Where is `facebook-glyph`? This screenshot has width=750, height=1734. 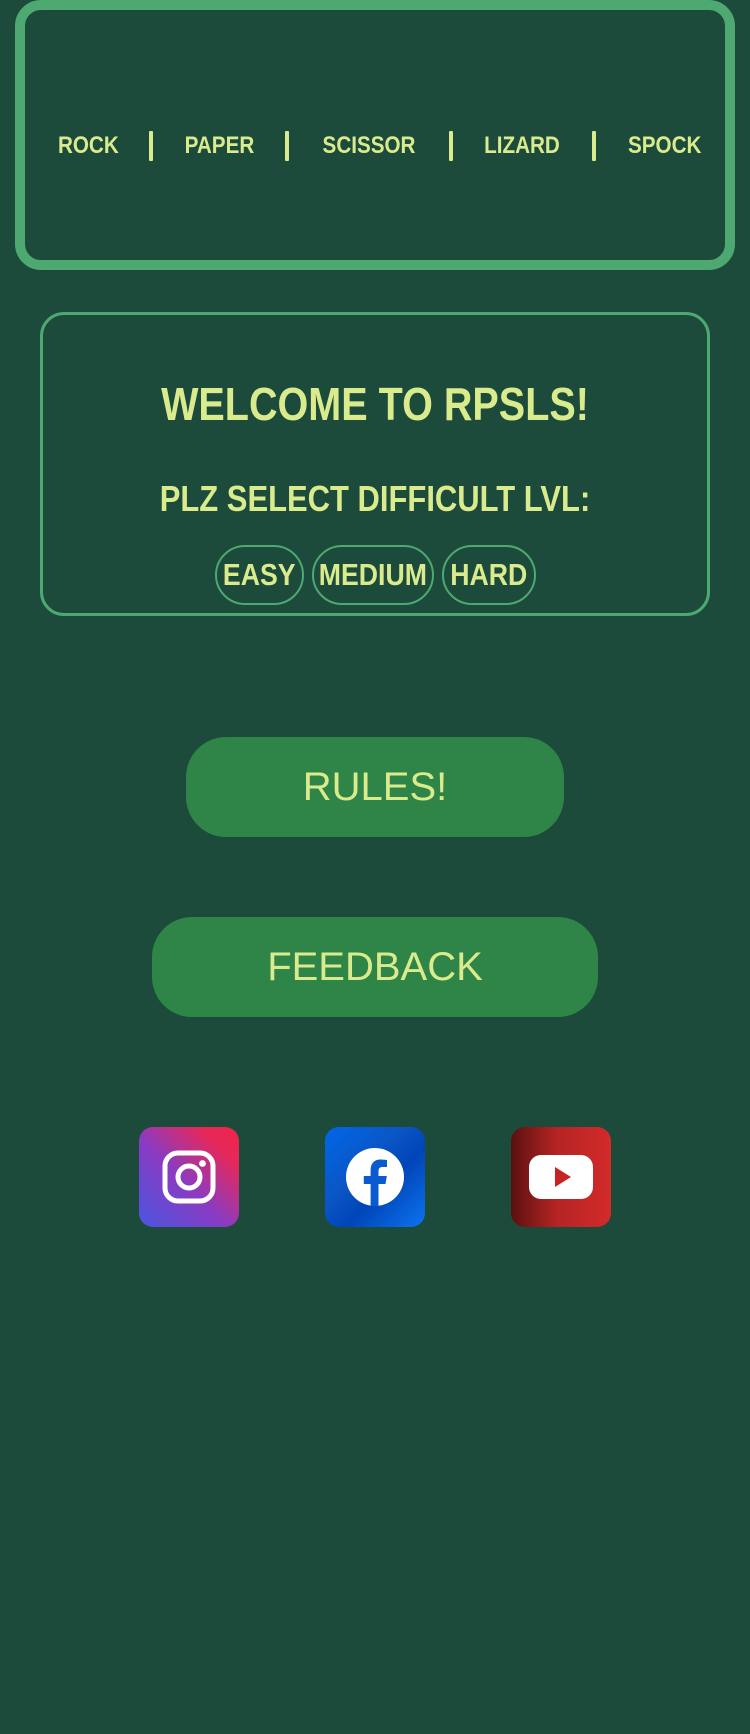 facebook-glyph is located at coordinates (375, 1177).